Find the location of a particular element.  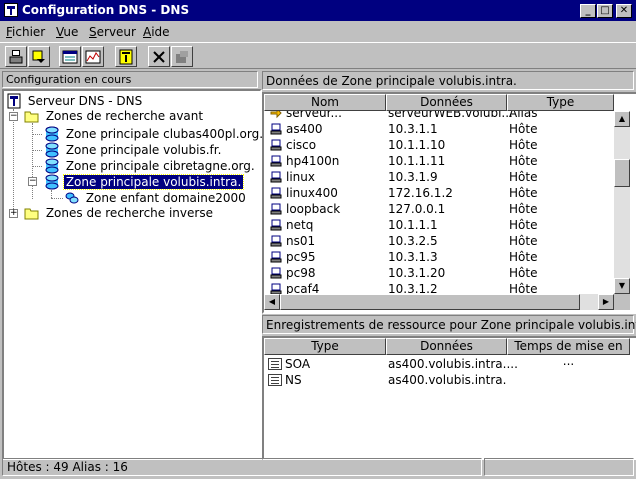

folder-open-icon is located at coordinates (31, 117).